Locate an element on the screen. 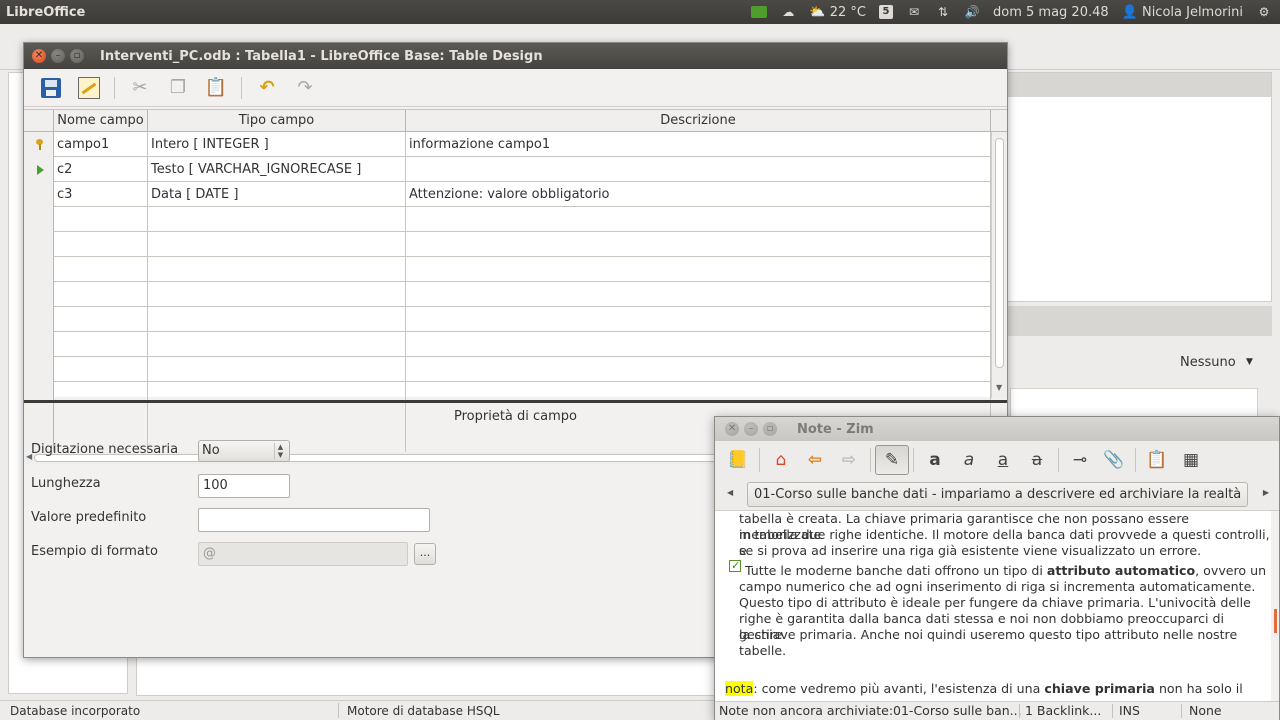 The width and height of the screenshot is (1280, 720). calendar-button: ▦ is located at coordinates (1191, 460).